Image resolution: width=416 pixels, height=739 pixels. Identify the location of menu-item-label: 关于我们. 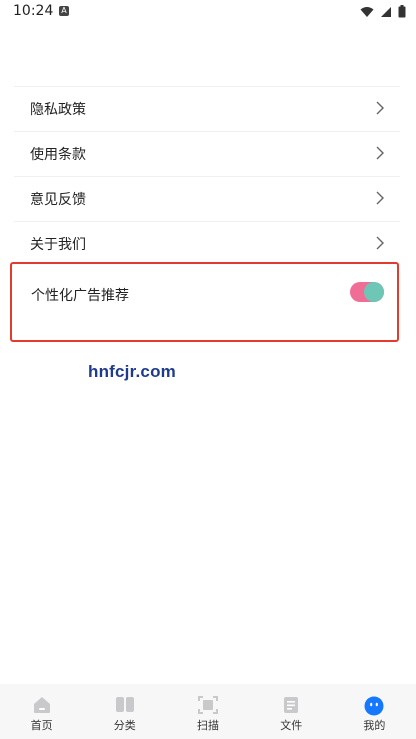
(58, 245).